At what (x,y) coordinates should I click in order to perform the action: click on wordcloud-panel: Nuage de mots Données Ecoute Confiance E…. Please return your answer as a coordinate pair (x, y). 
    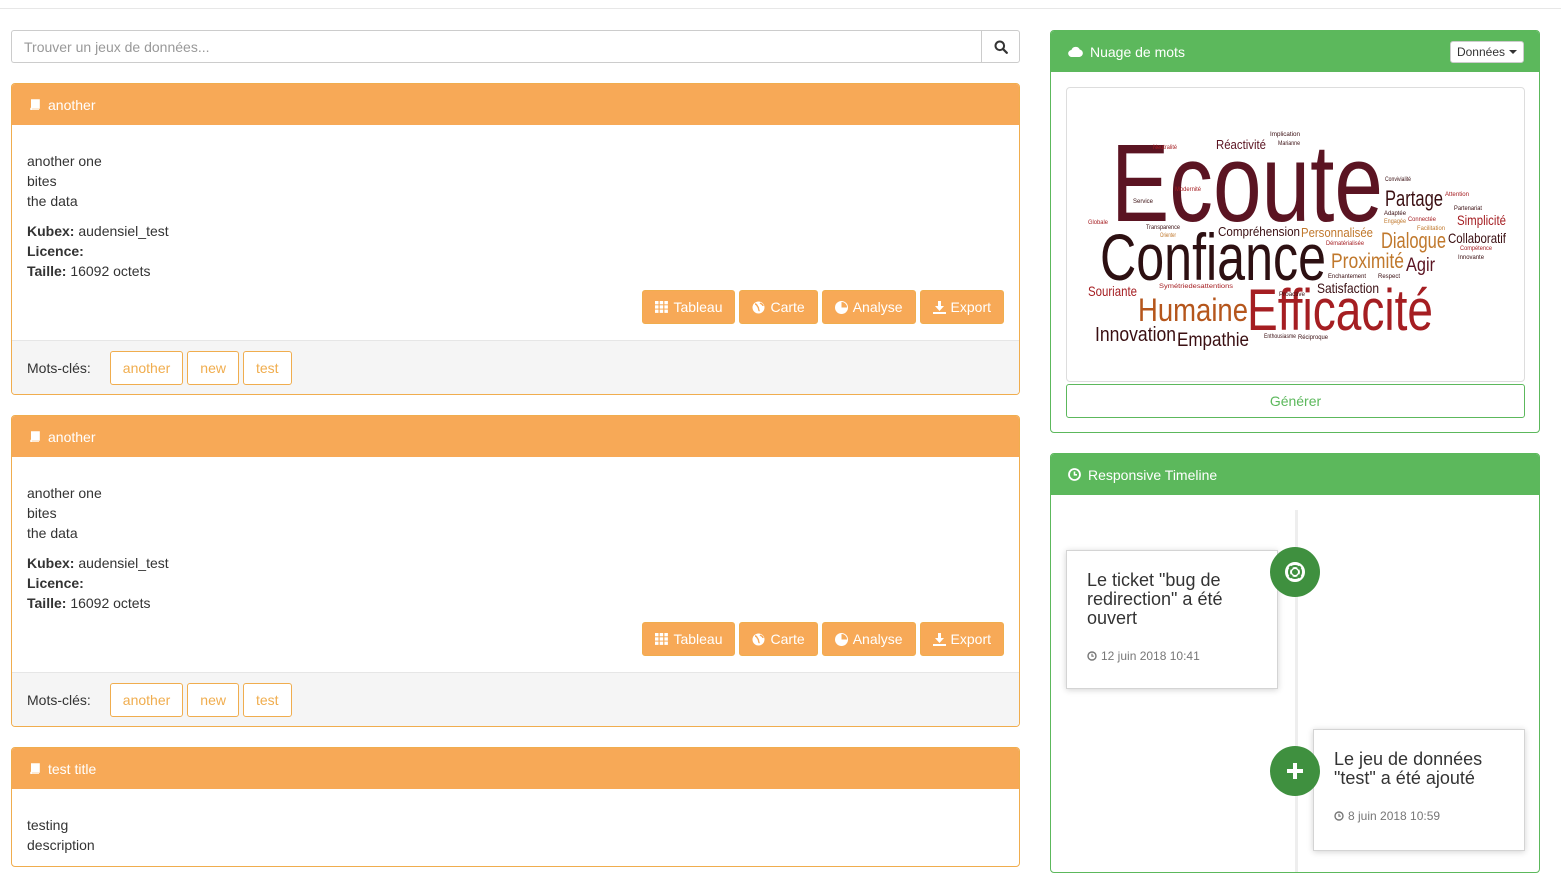
    Looking at the image, I should click on (1295, 231).